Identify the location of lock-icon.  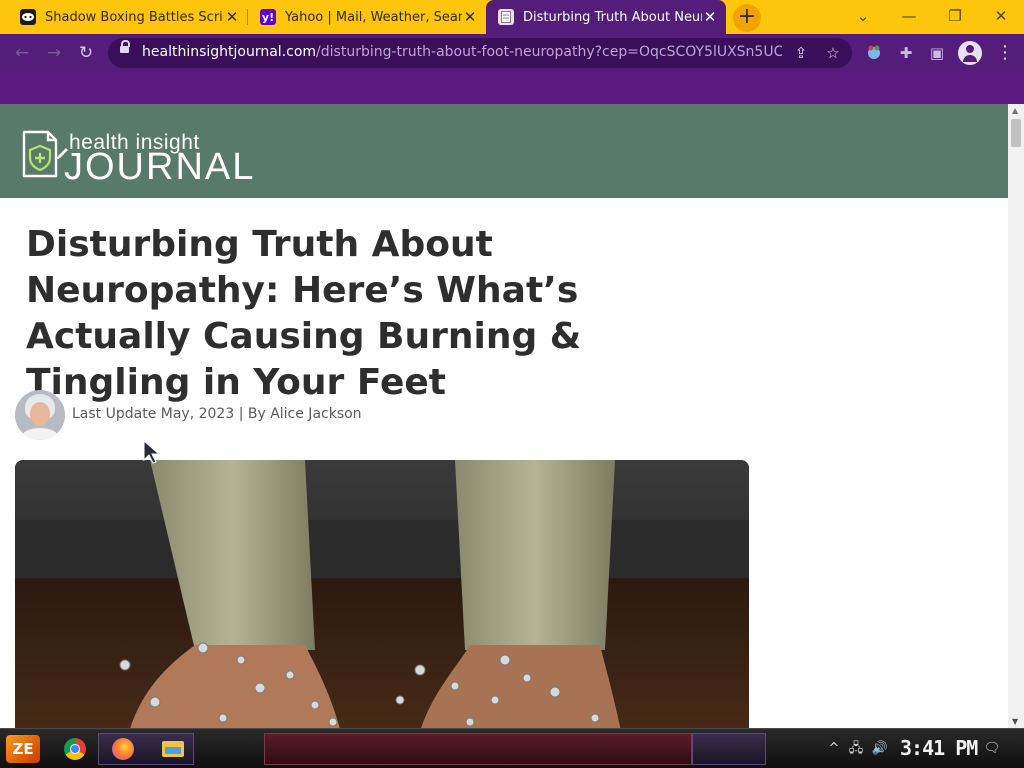
(125, 46).